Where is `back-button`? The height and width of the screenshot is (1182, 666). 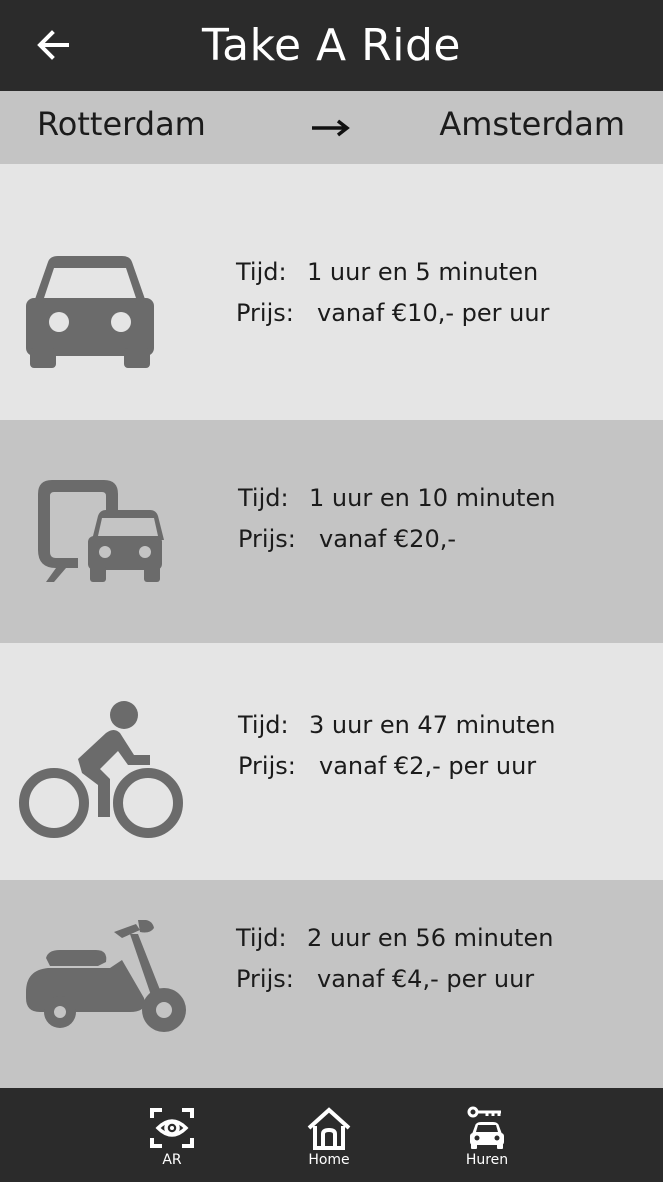
back-button is located at coordinates (53, 45).